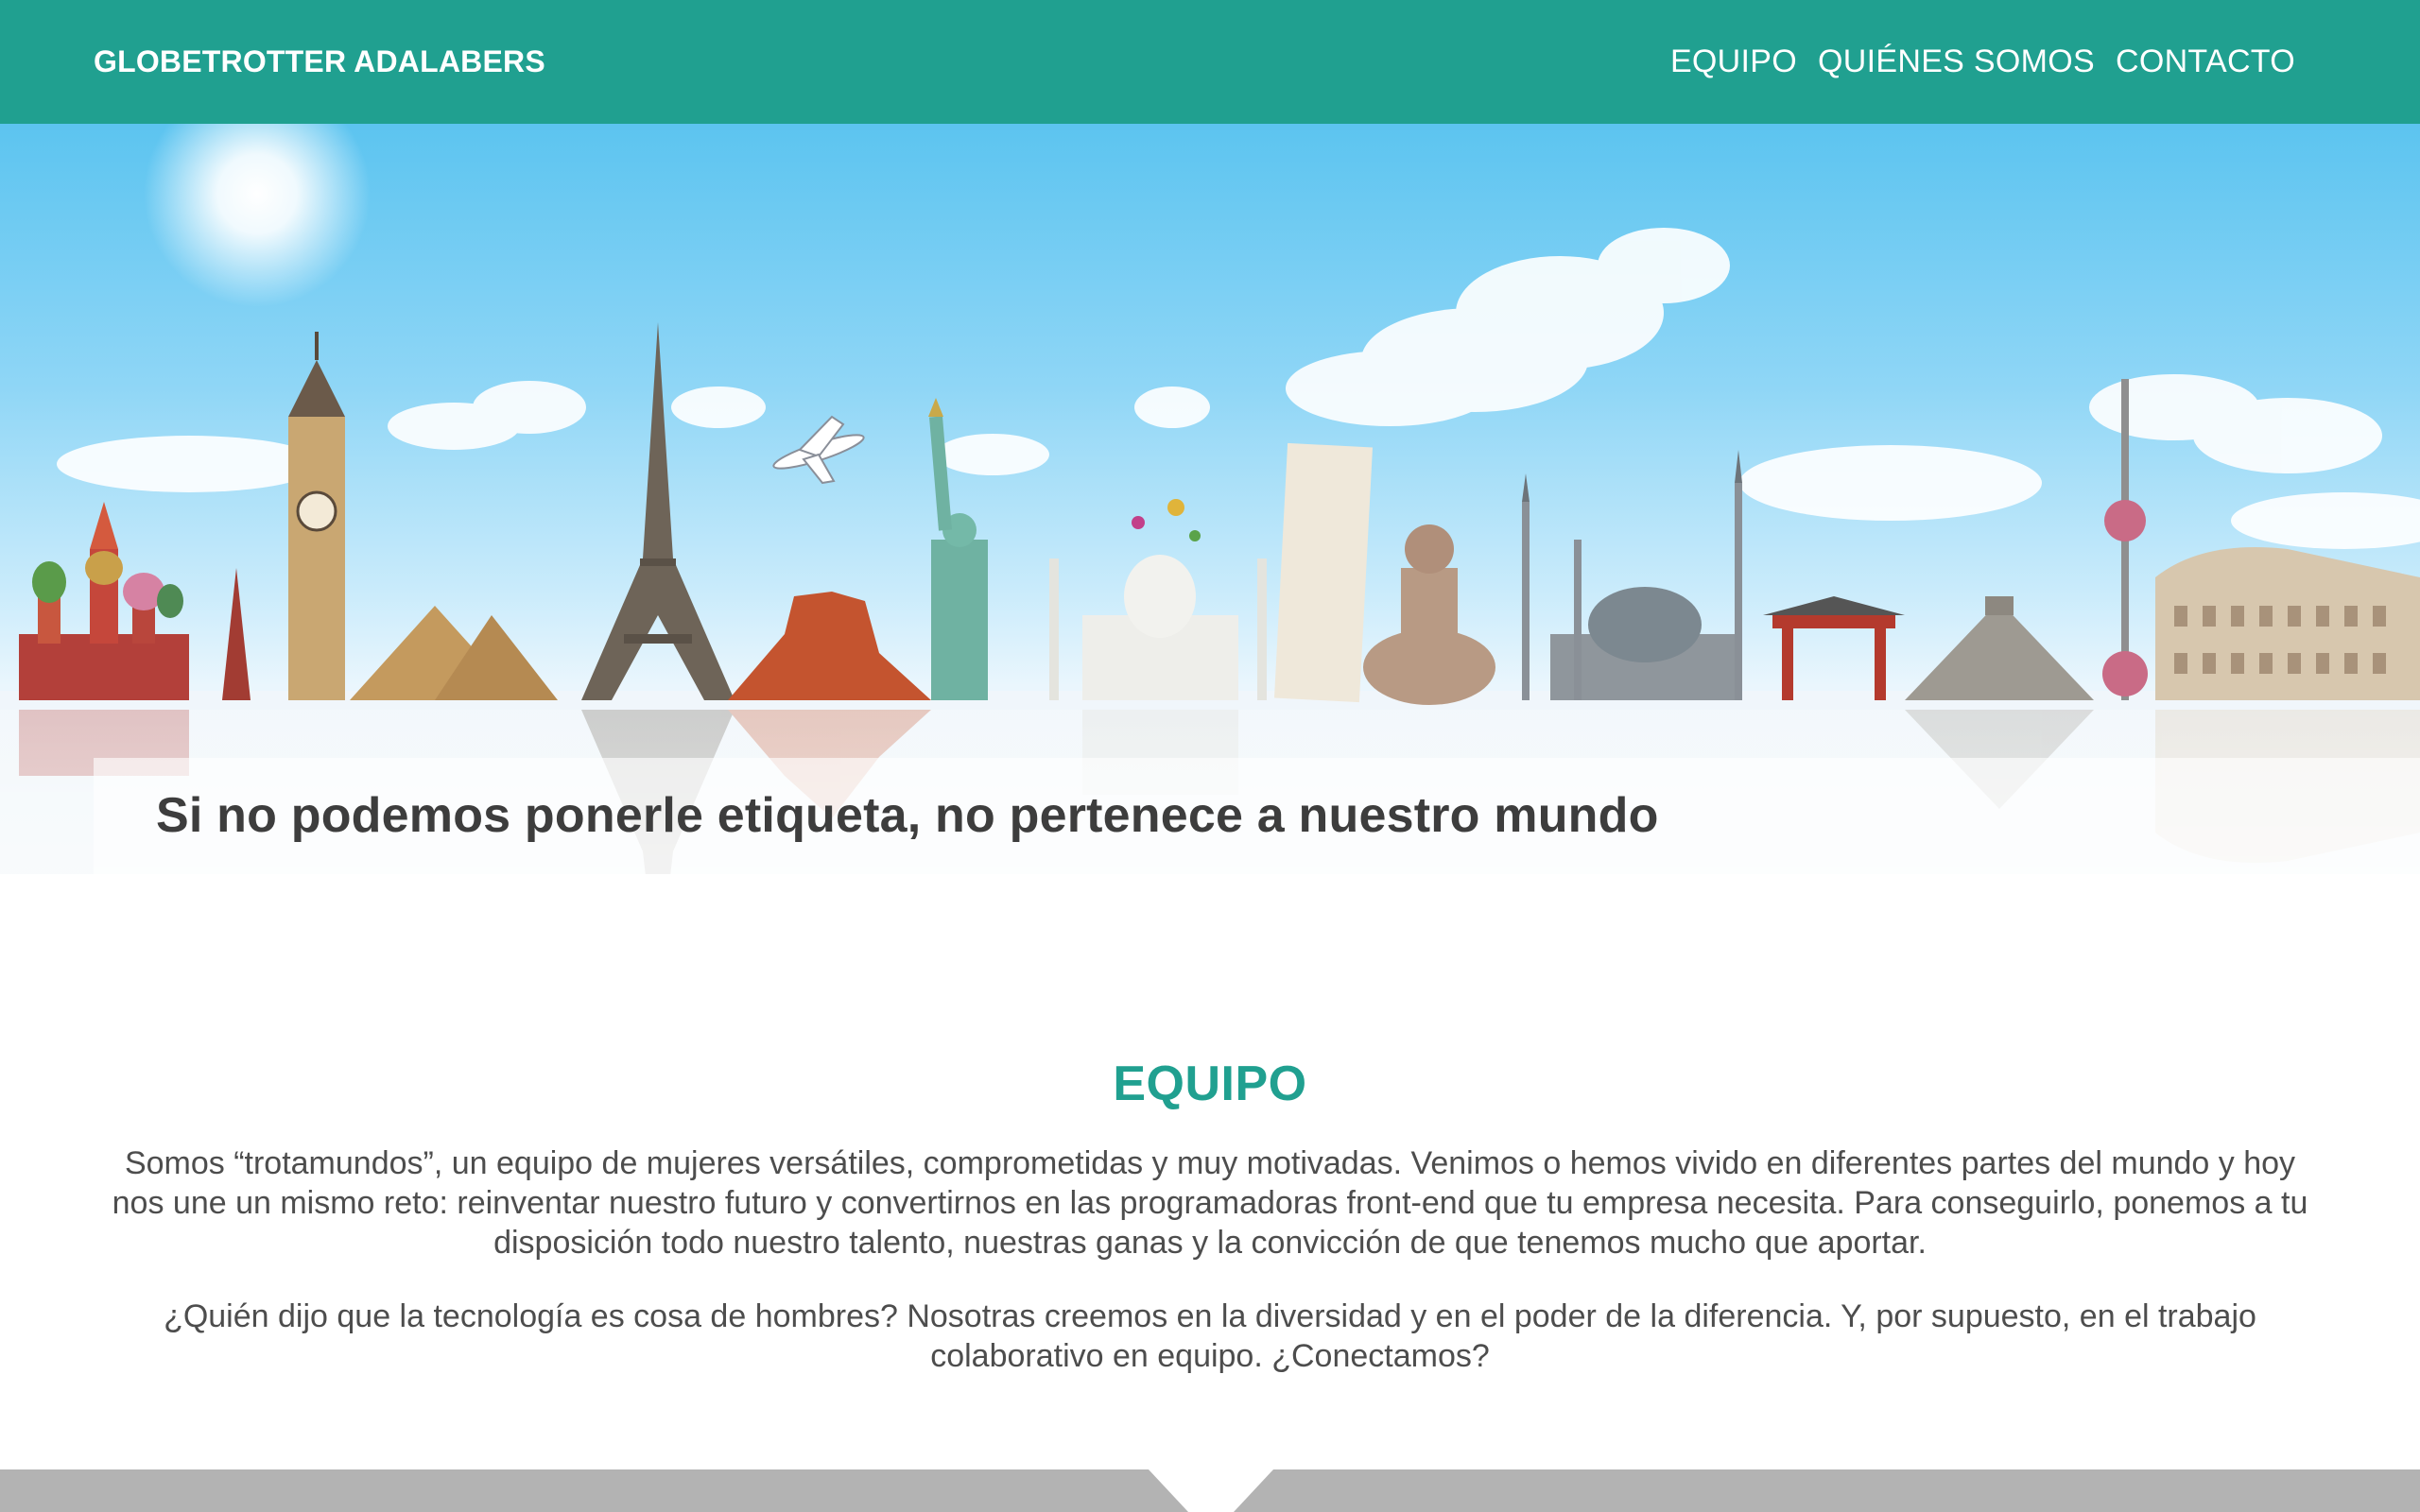  Describe the element at coordinates (1158, 627) in the screenshot. I see `taj-mahal-icon` at that location.